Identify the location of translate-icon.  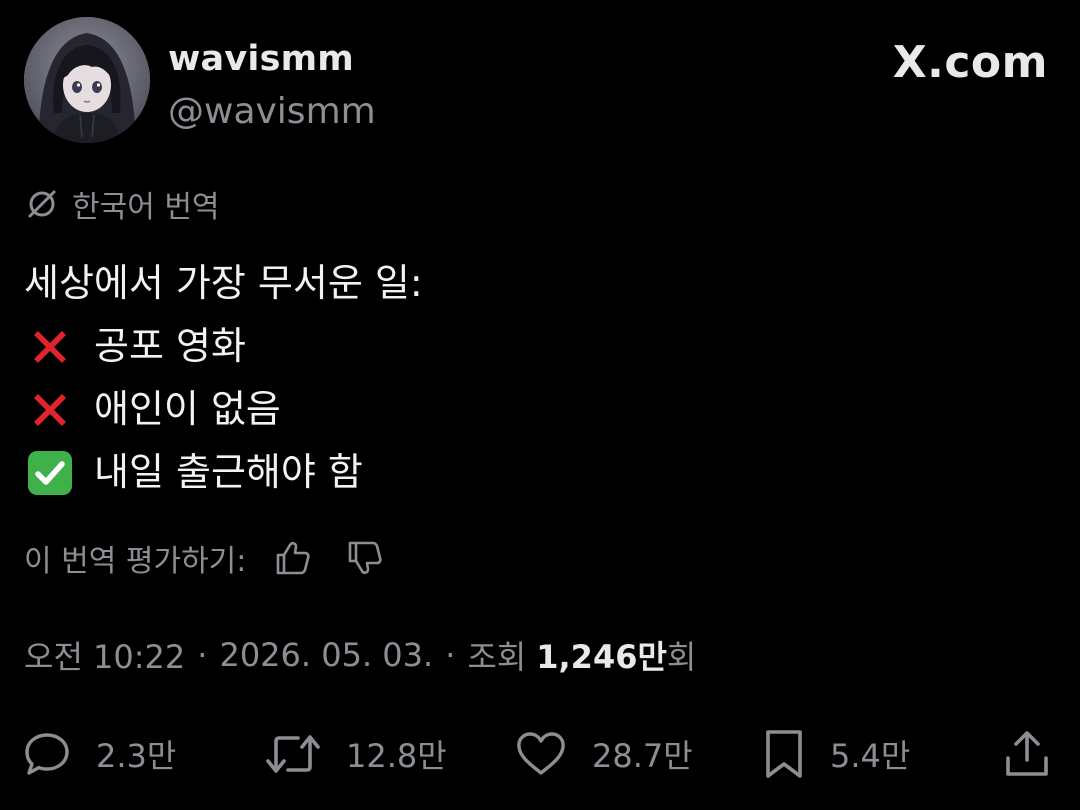
(42, 204).